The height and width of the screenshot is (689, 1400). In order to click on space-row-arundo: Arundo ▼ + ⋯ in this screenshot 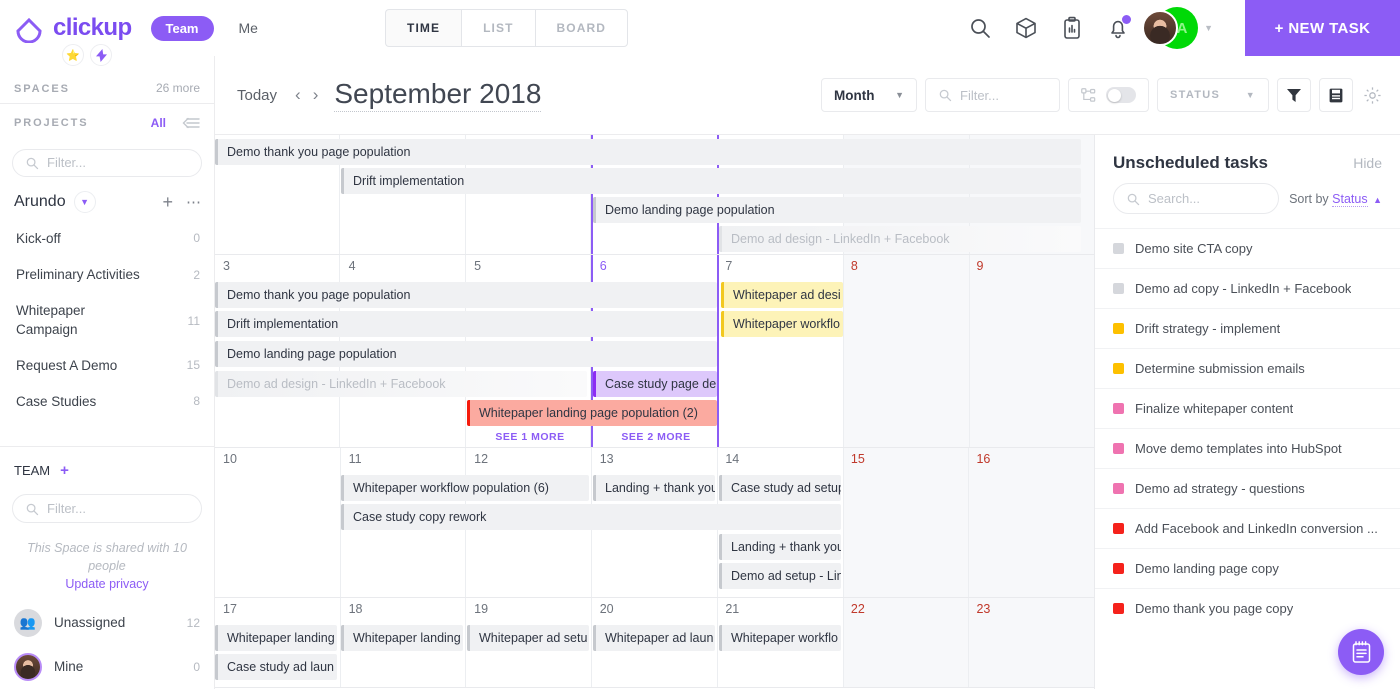, I will do `click(107, 204)`.